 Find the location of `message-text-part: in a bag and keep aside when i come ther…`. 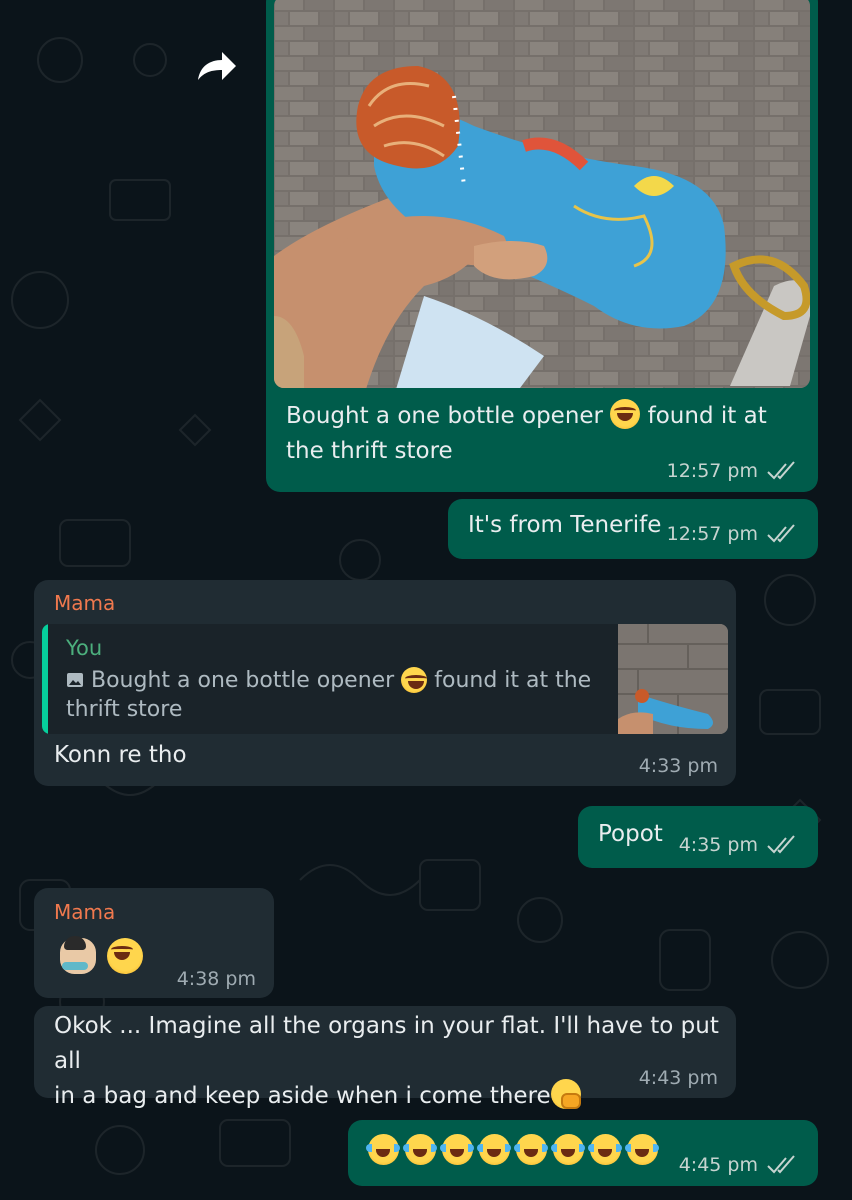

message-text-part: in a bag and keep aside when i come ther… is located at coordinates (302, 1096).